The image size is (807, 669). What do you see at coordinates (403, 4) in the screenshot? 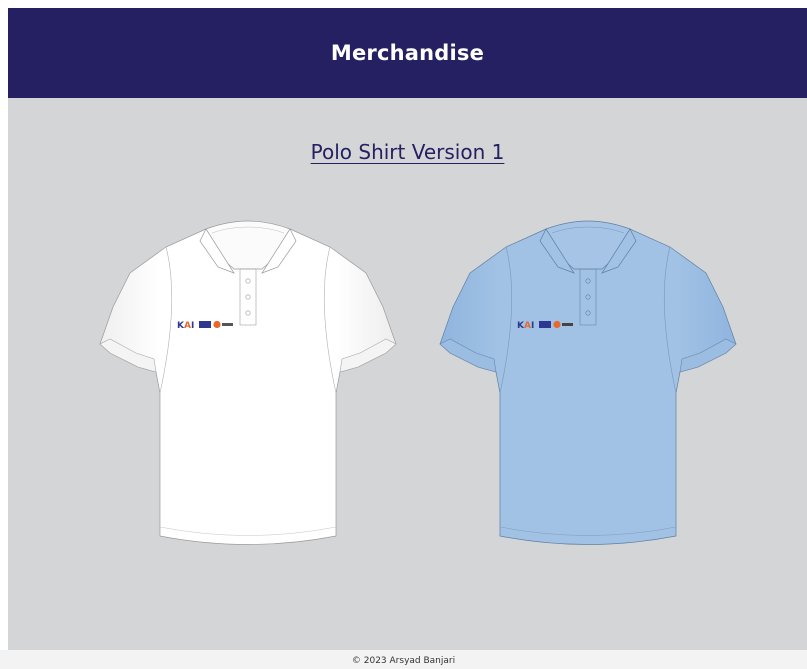
I see `top-strip` at bounding box center [403, 4].